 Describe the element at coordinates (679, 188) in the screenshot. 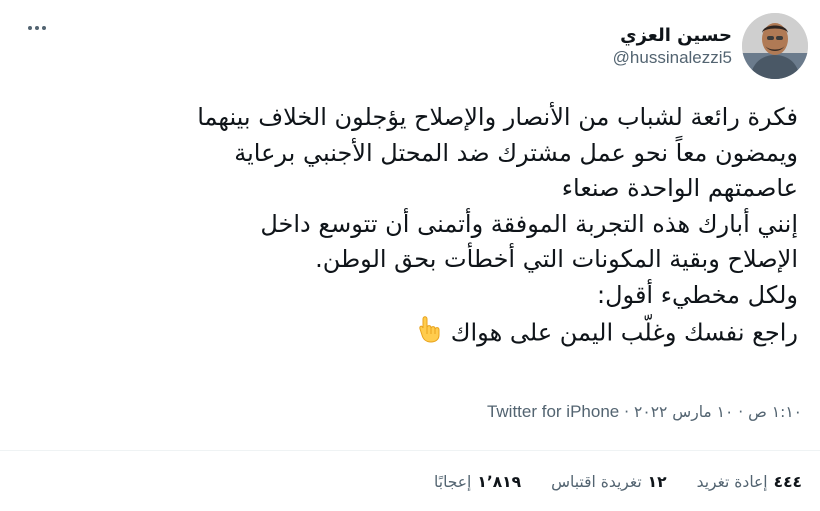

I see `tweet-line: عاصمتهم الواحدة صنعاء` at that location.